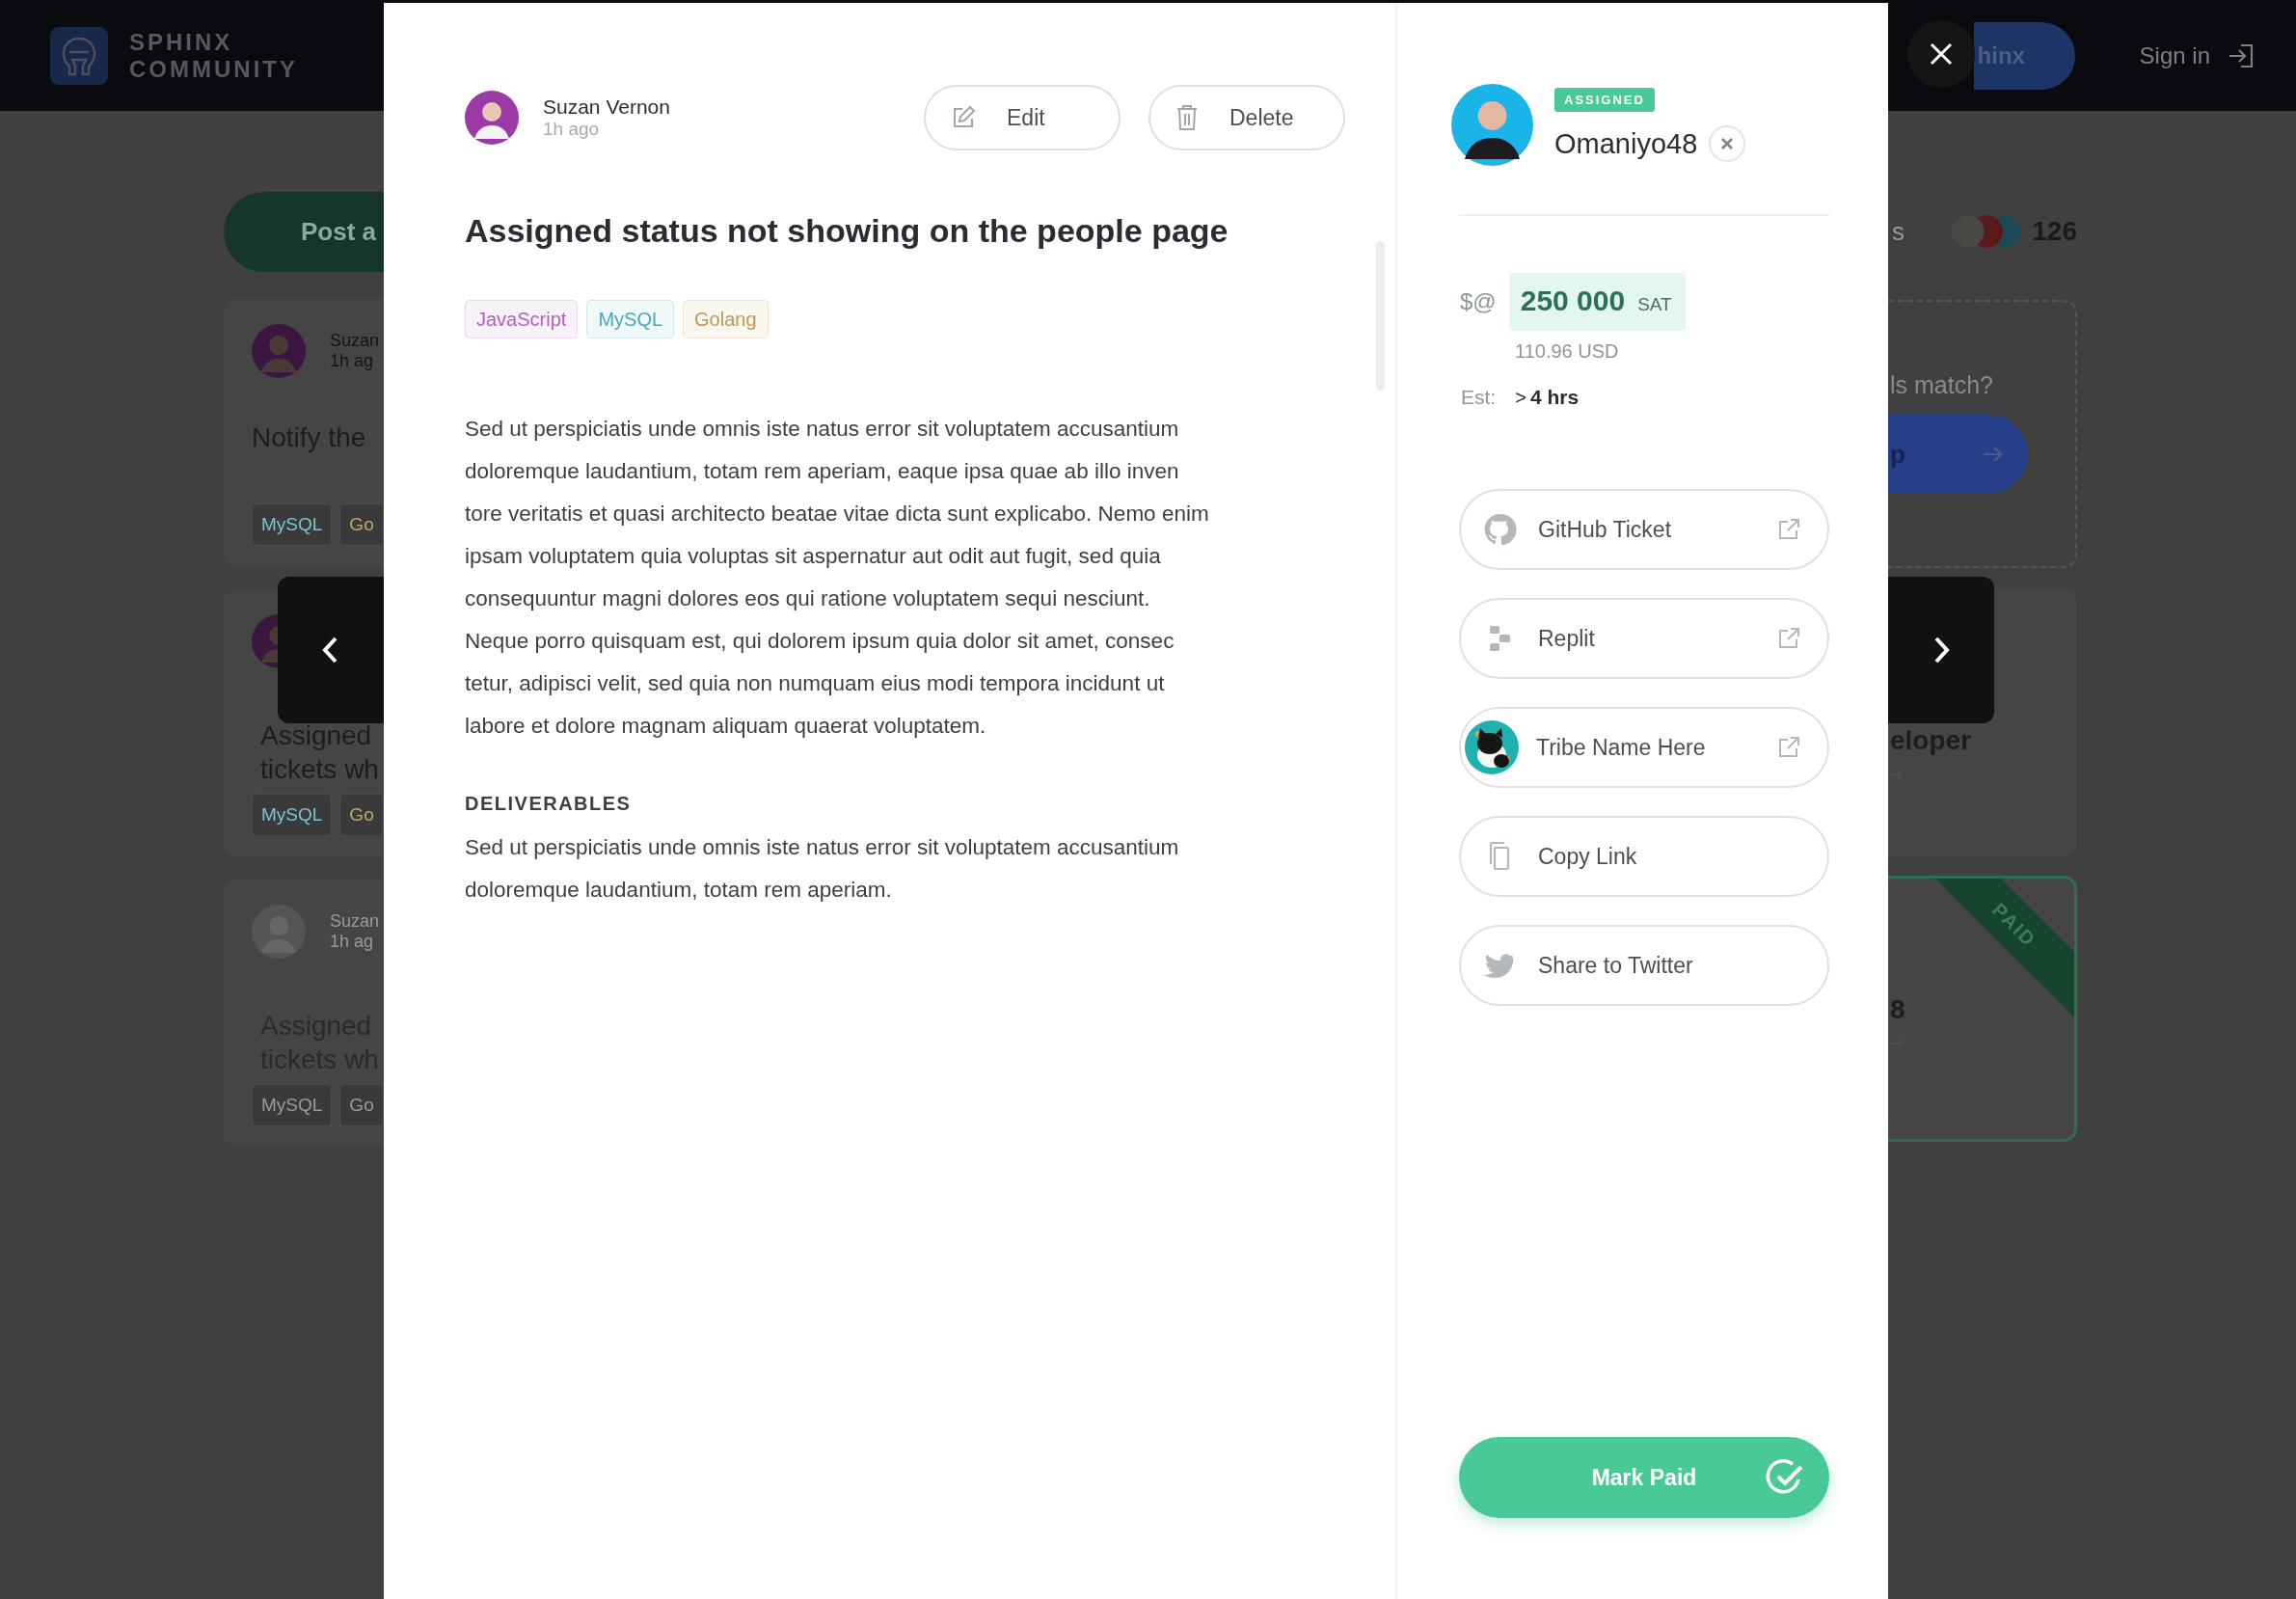 Image resolution: width=2296 pixels, height=1599 pixels. What do you see at coordinates (1567, 351) in the screenshot?
I see `usd-amount: 110.96 USD` at bounding box center [1567, 351].